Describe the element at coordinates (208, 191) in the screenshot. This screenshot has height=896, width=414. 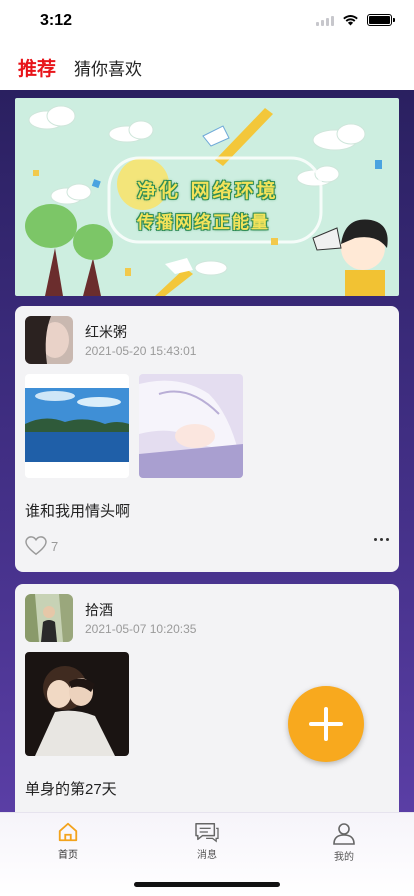
I see `banner-headline: 净化 网络环境` at that location.